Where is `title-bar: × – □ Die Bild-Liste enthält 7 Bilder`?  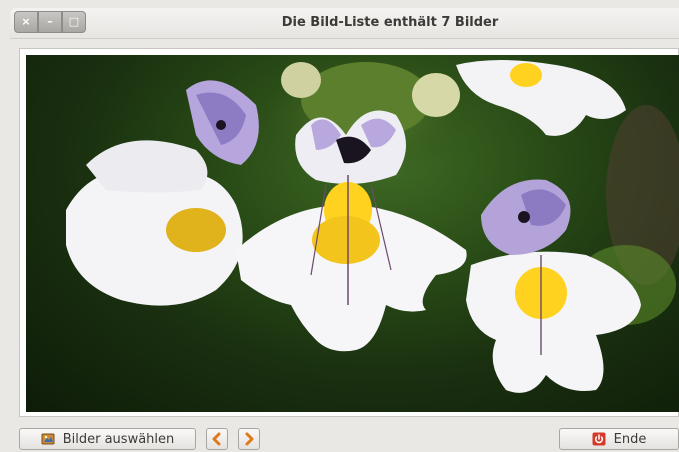
title-bar: × – □ Die Bild-Liste enthält 7 Bilder is located at coordinates (344, 23).